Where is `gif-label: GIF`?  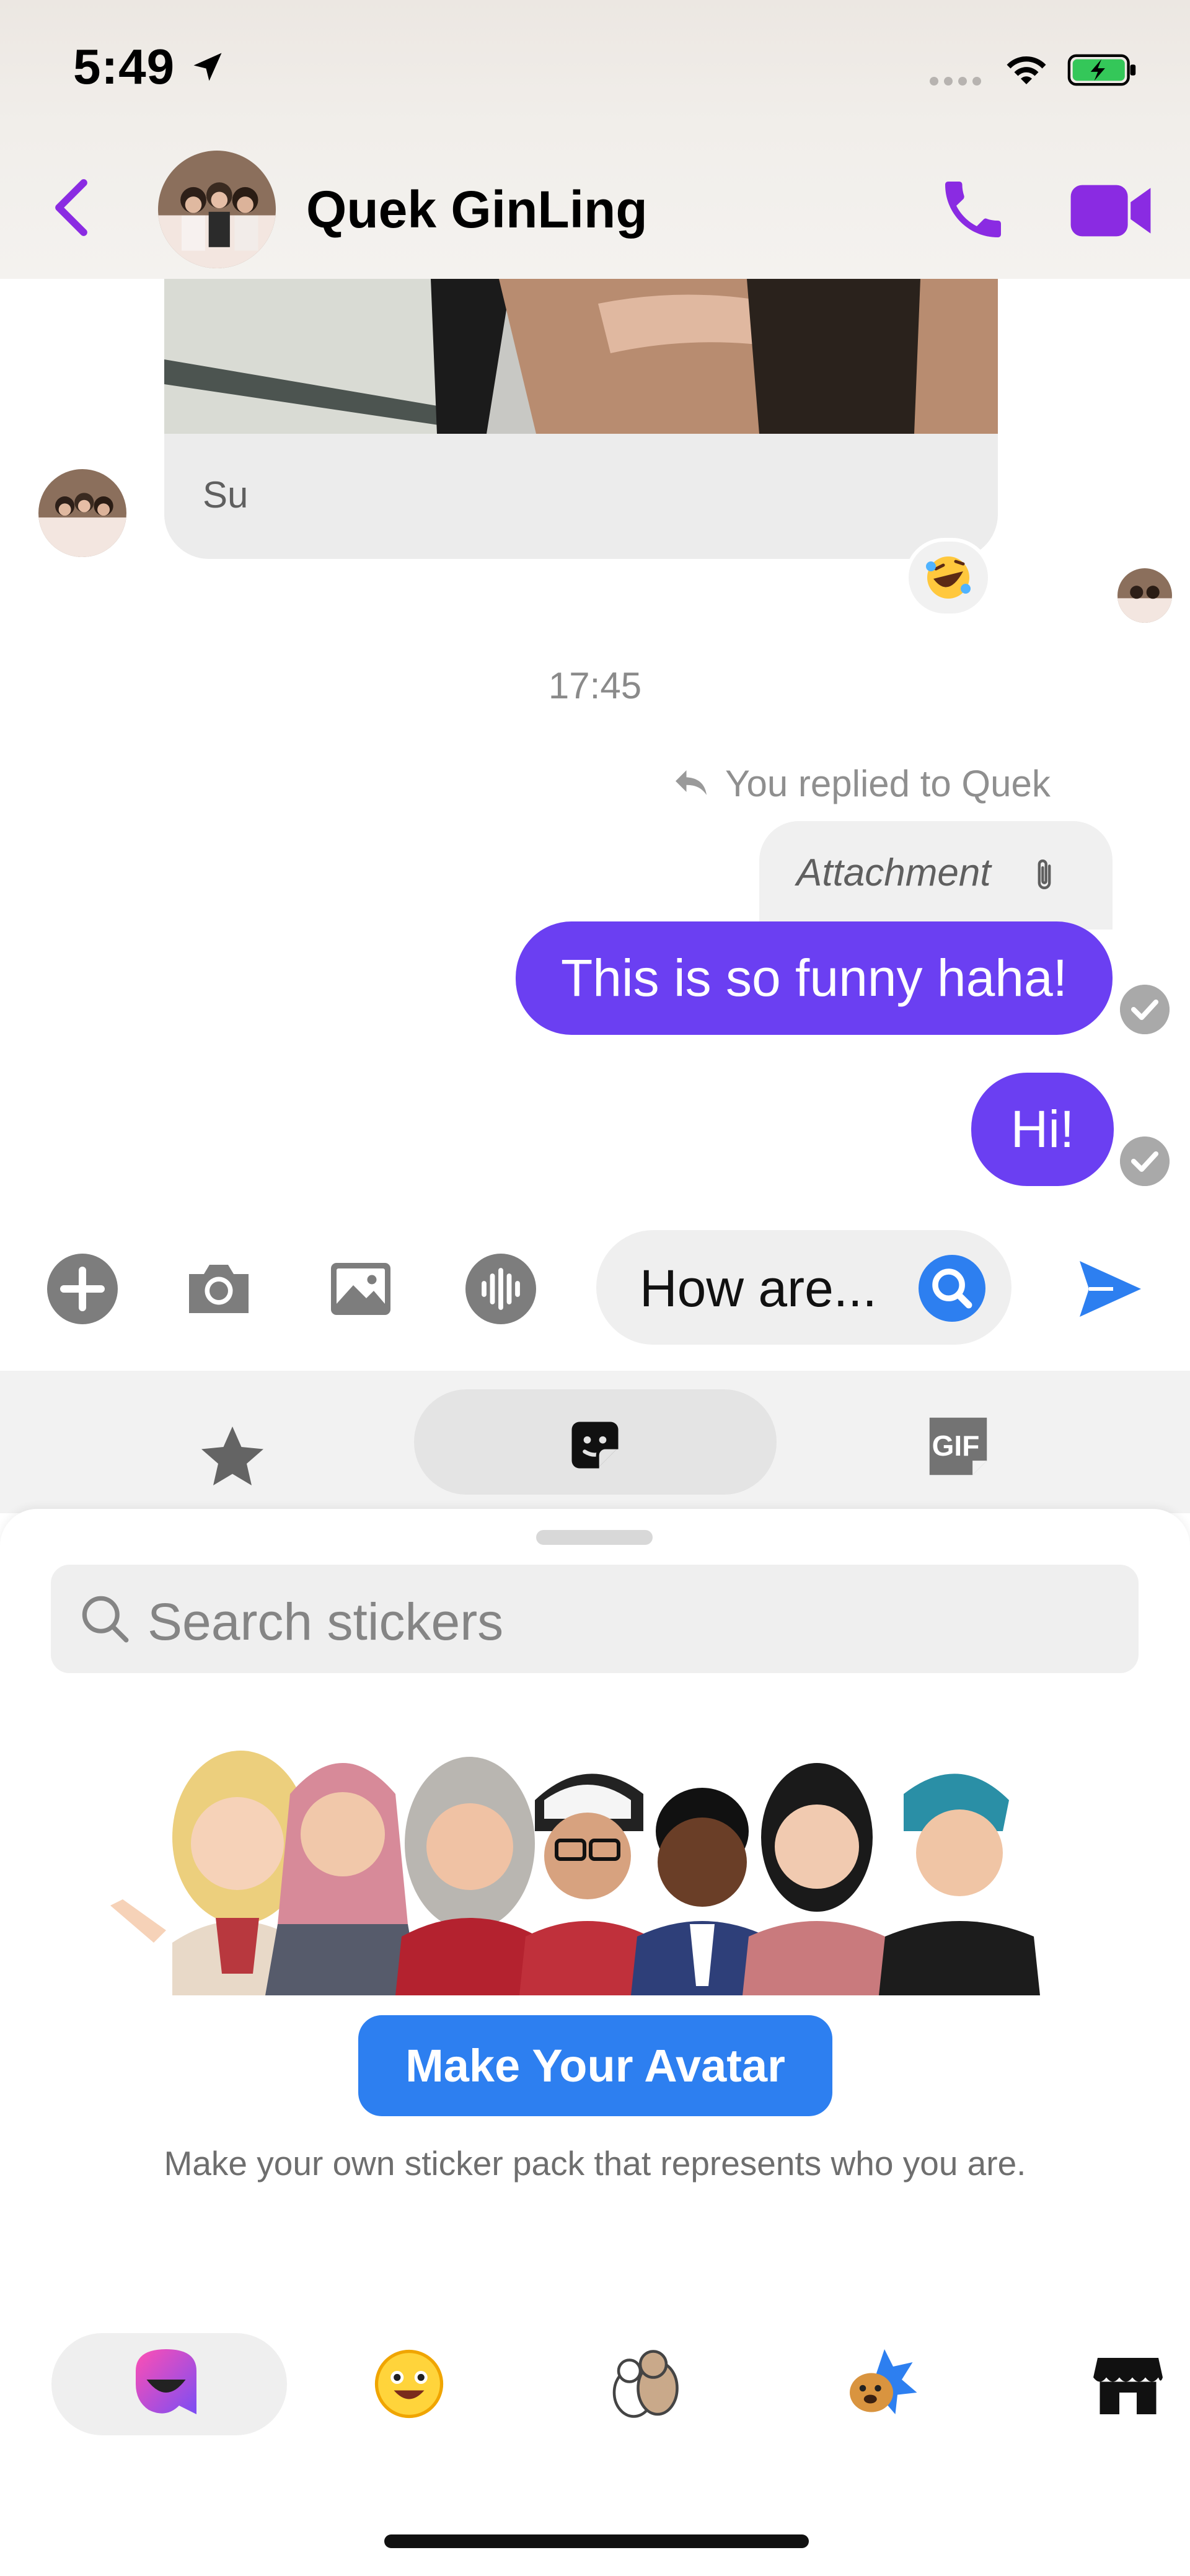
gif-label: GIF is located at coordinates (956, 1446).